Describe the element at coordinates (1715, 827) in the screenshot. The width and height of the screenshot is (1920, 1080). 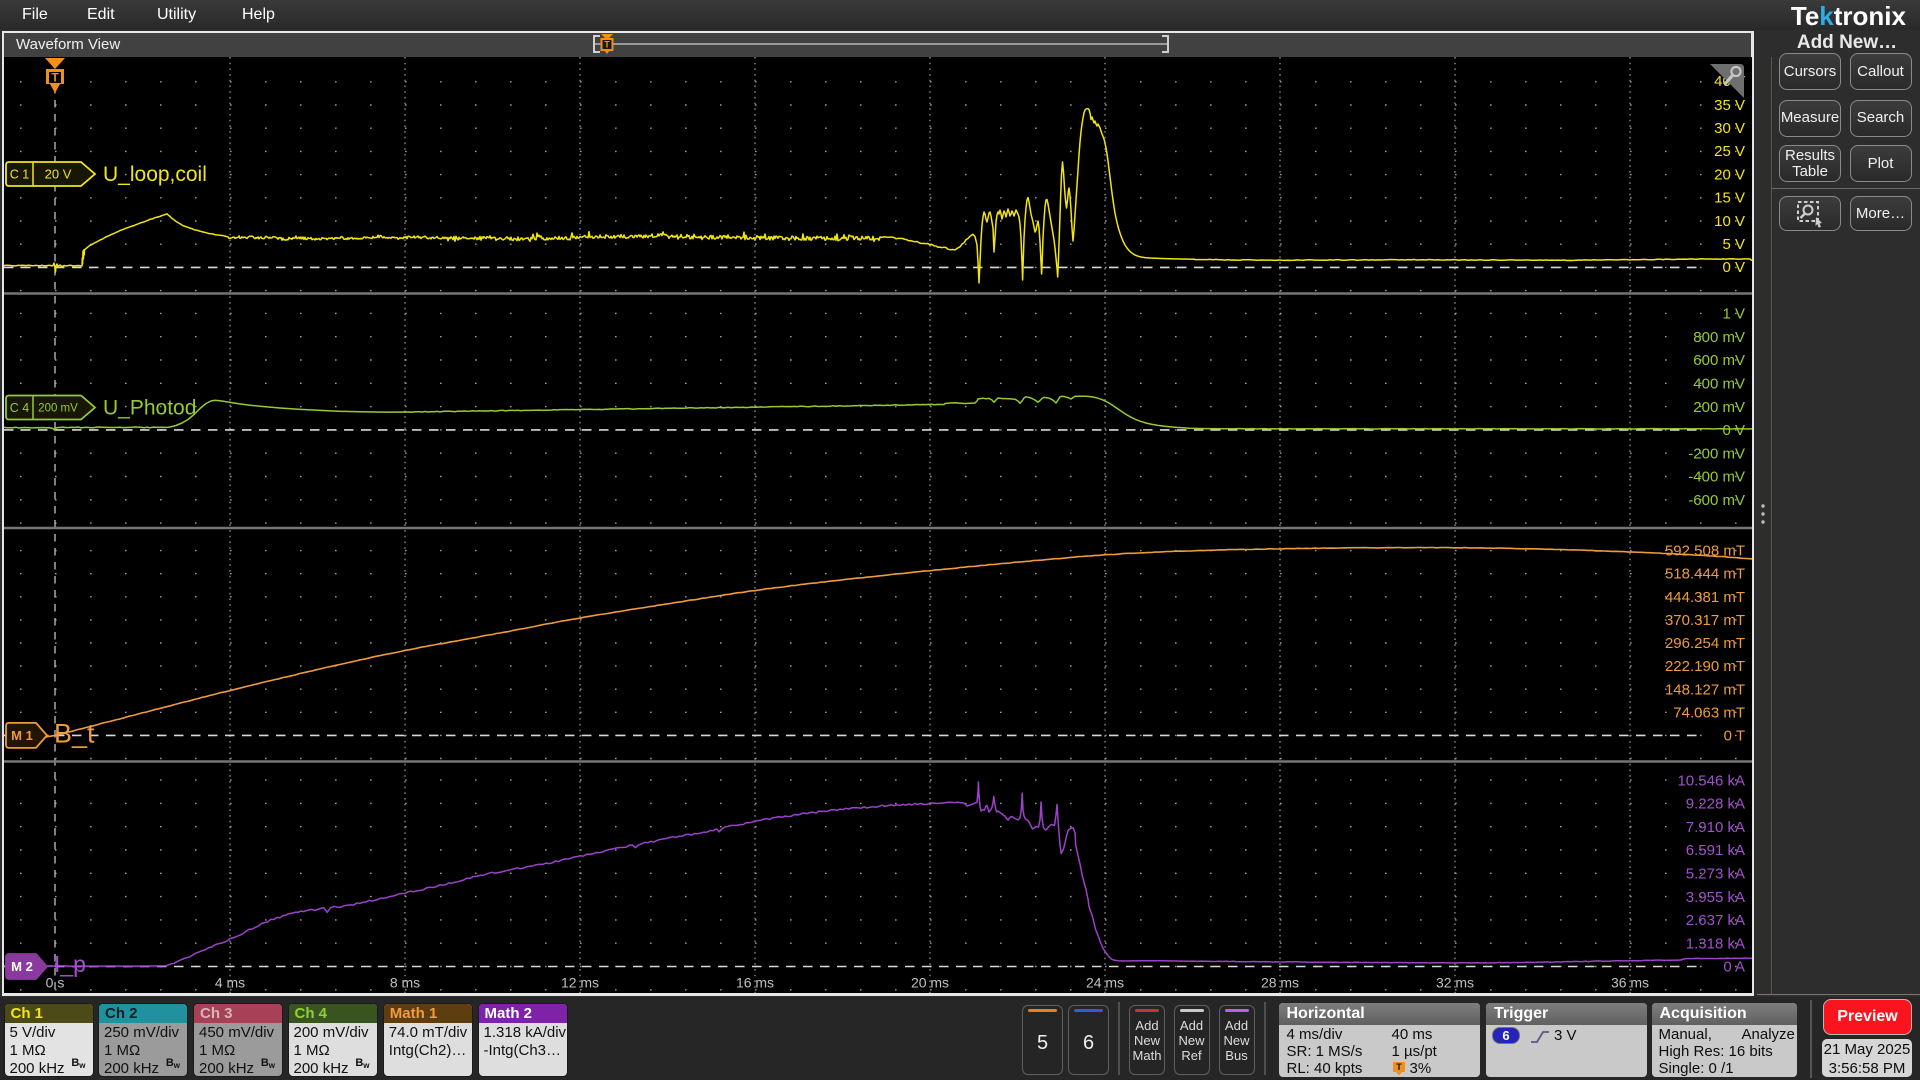
I see `svg-text: 7.910 kA` at that location.